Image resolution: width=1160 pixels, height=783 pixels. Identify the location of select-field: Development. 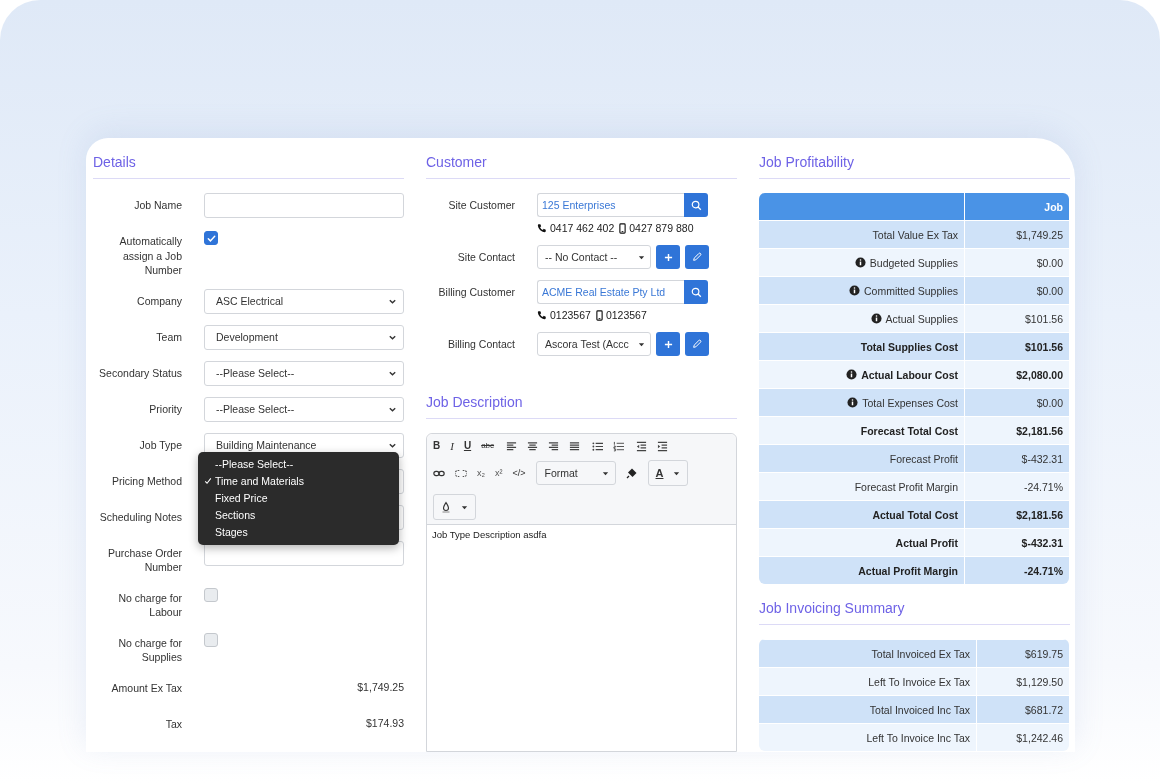
(304, 337).